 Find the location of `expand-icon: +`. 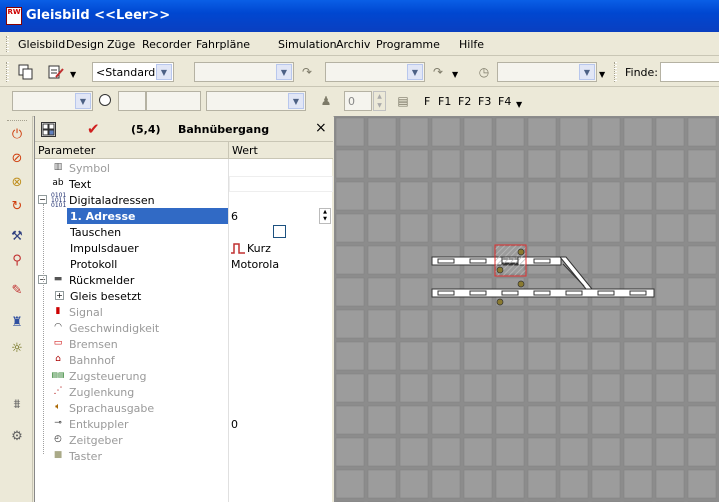

expand-icon: + is located at coordinates (59, 295).